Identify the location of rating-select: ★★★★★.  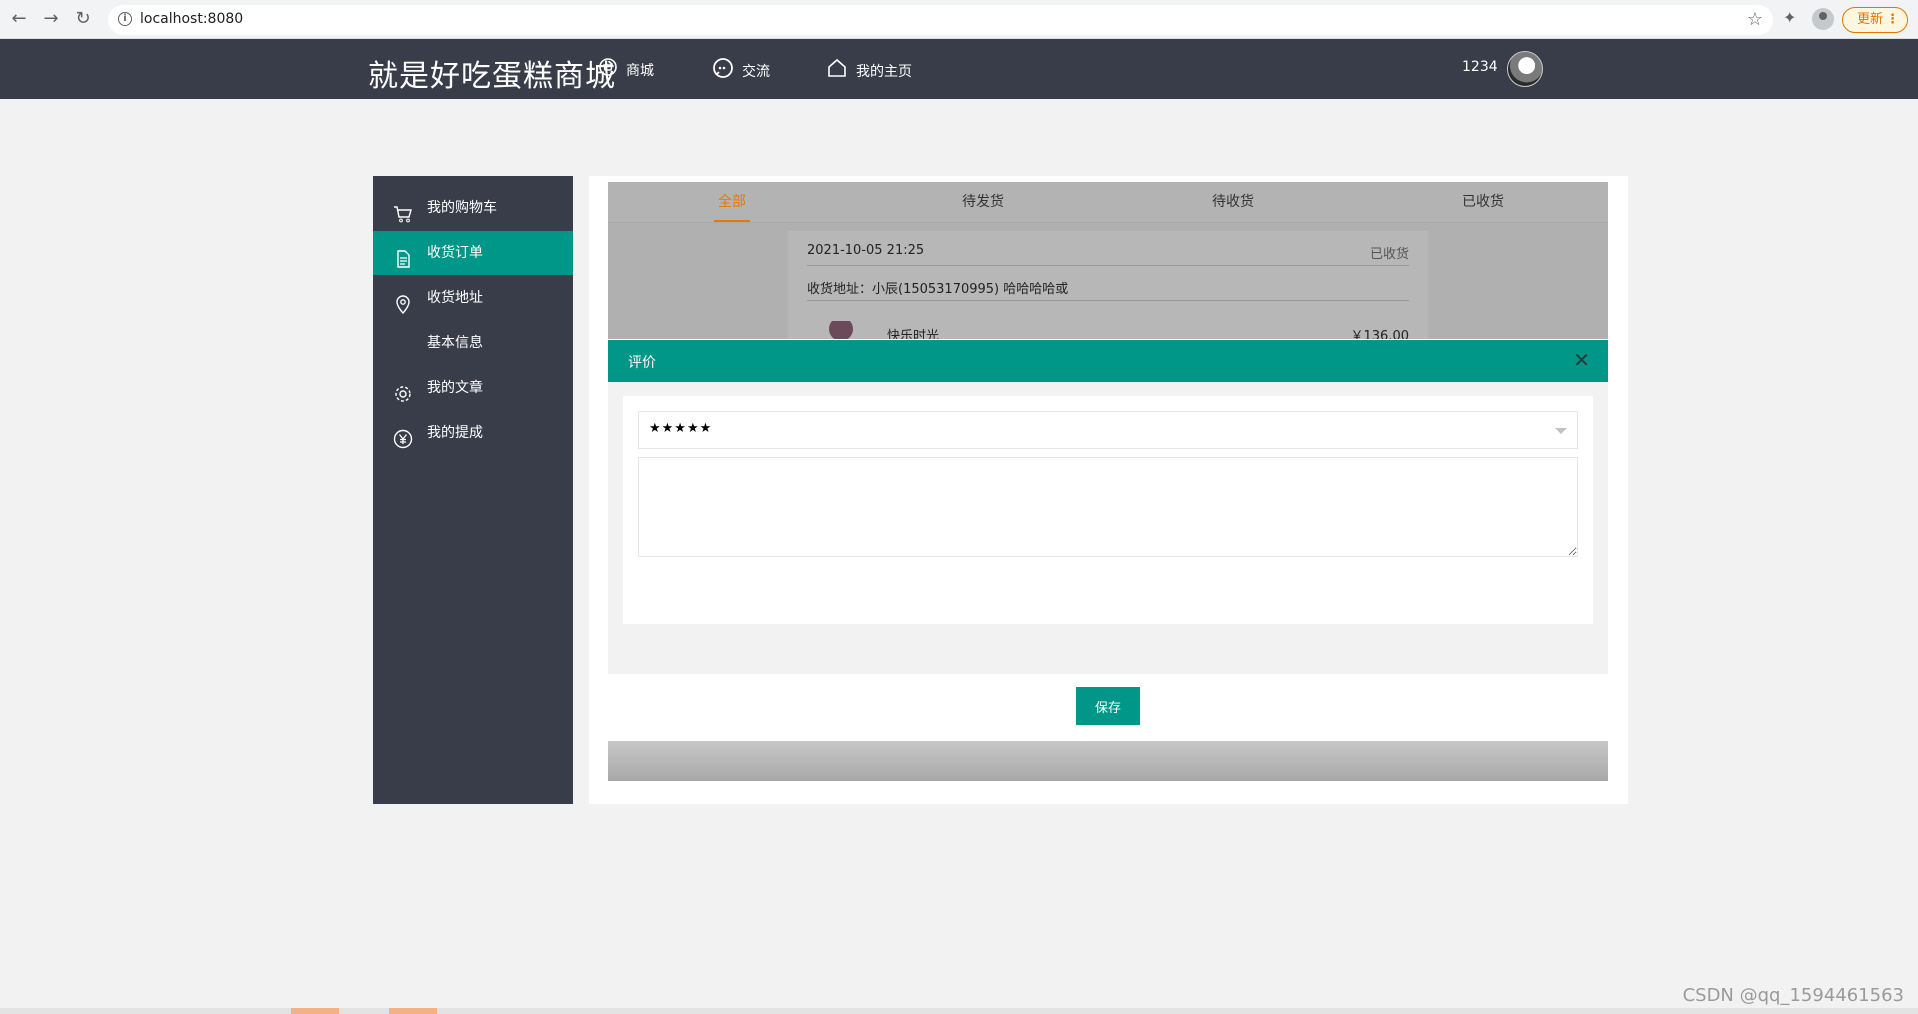
(1108, 430).